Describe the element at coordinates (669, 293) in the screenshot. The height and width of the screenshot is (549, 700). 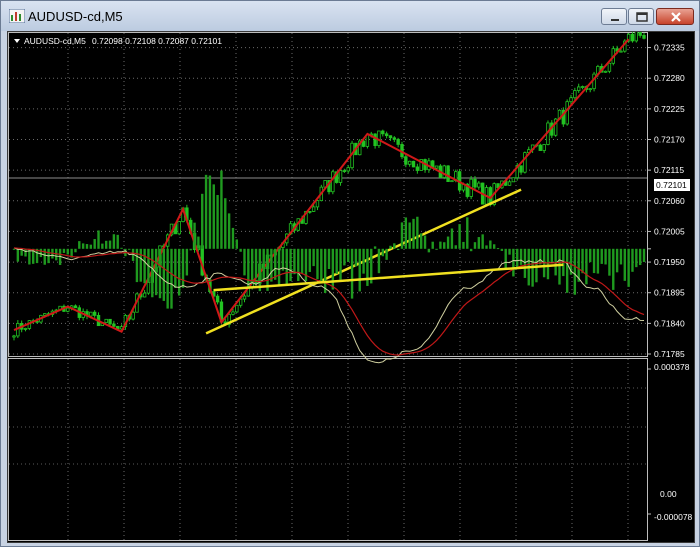
I see `price-label: 0.71895` at that location.